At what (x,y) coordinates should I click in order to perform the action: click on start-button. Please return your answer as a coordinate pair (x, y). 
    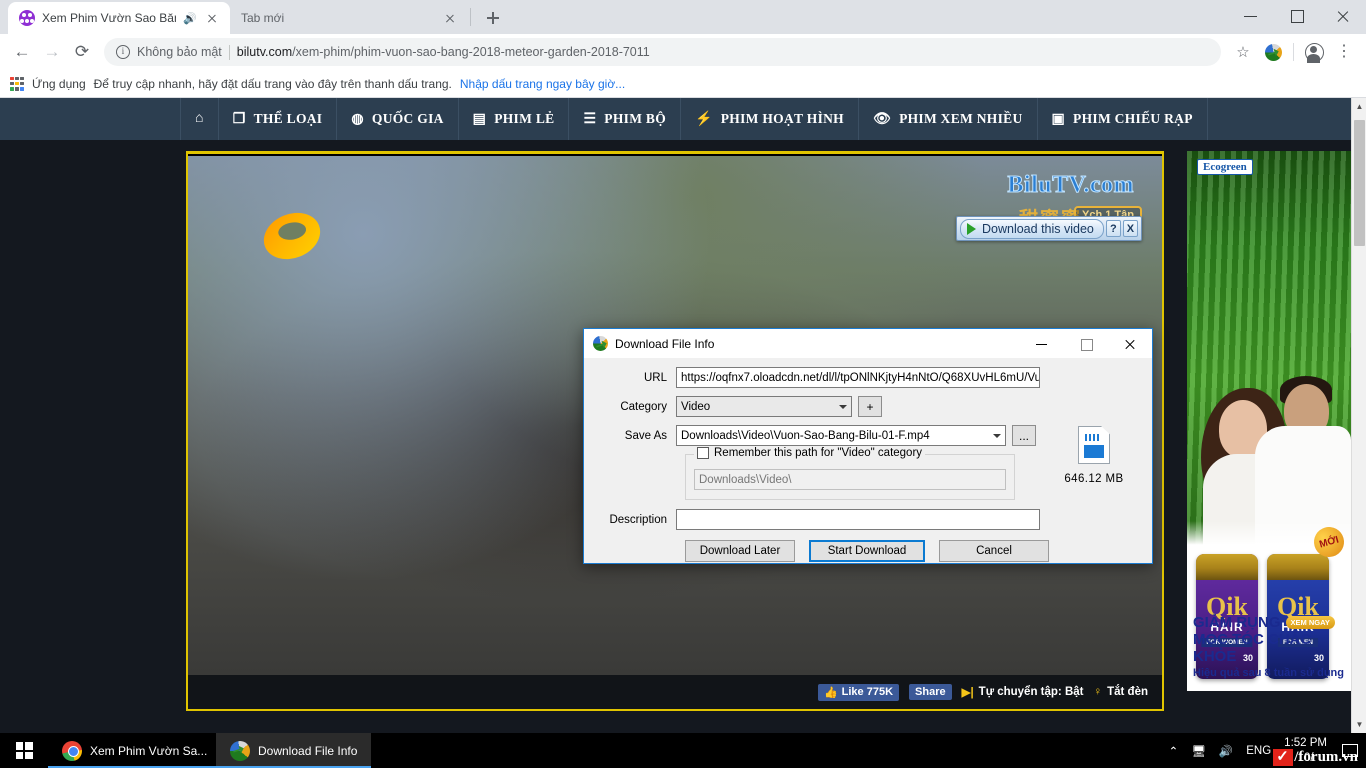
    Looking at the image, I should click on (24, 750).